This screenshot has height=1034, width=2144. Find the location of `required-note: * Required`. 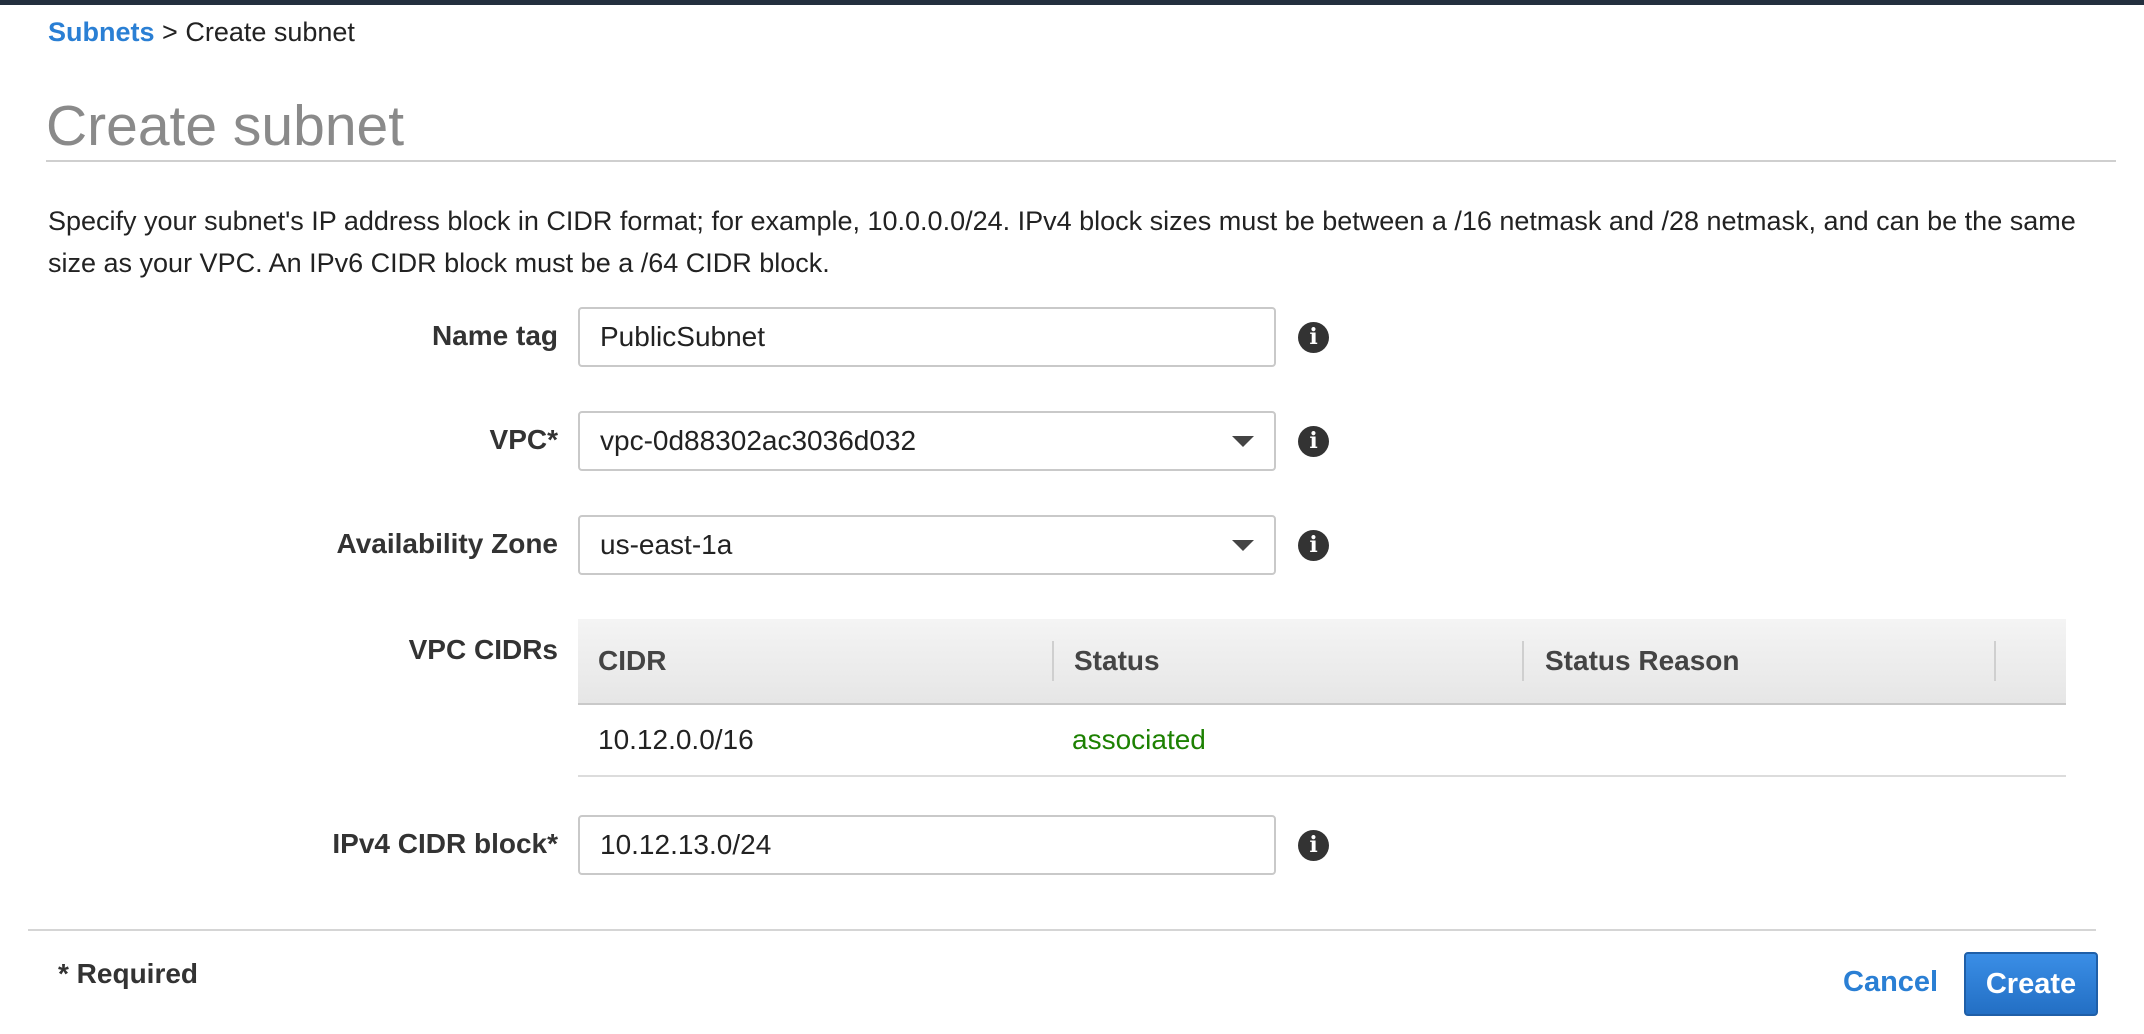

required-note: * Required is located at coordinates (128, 973).